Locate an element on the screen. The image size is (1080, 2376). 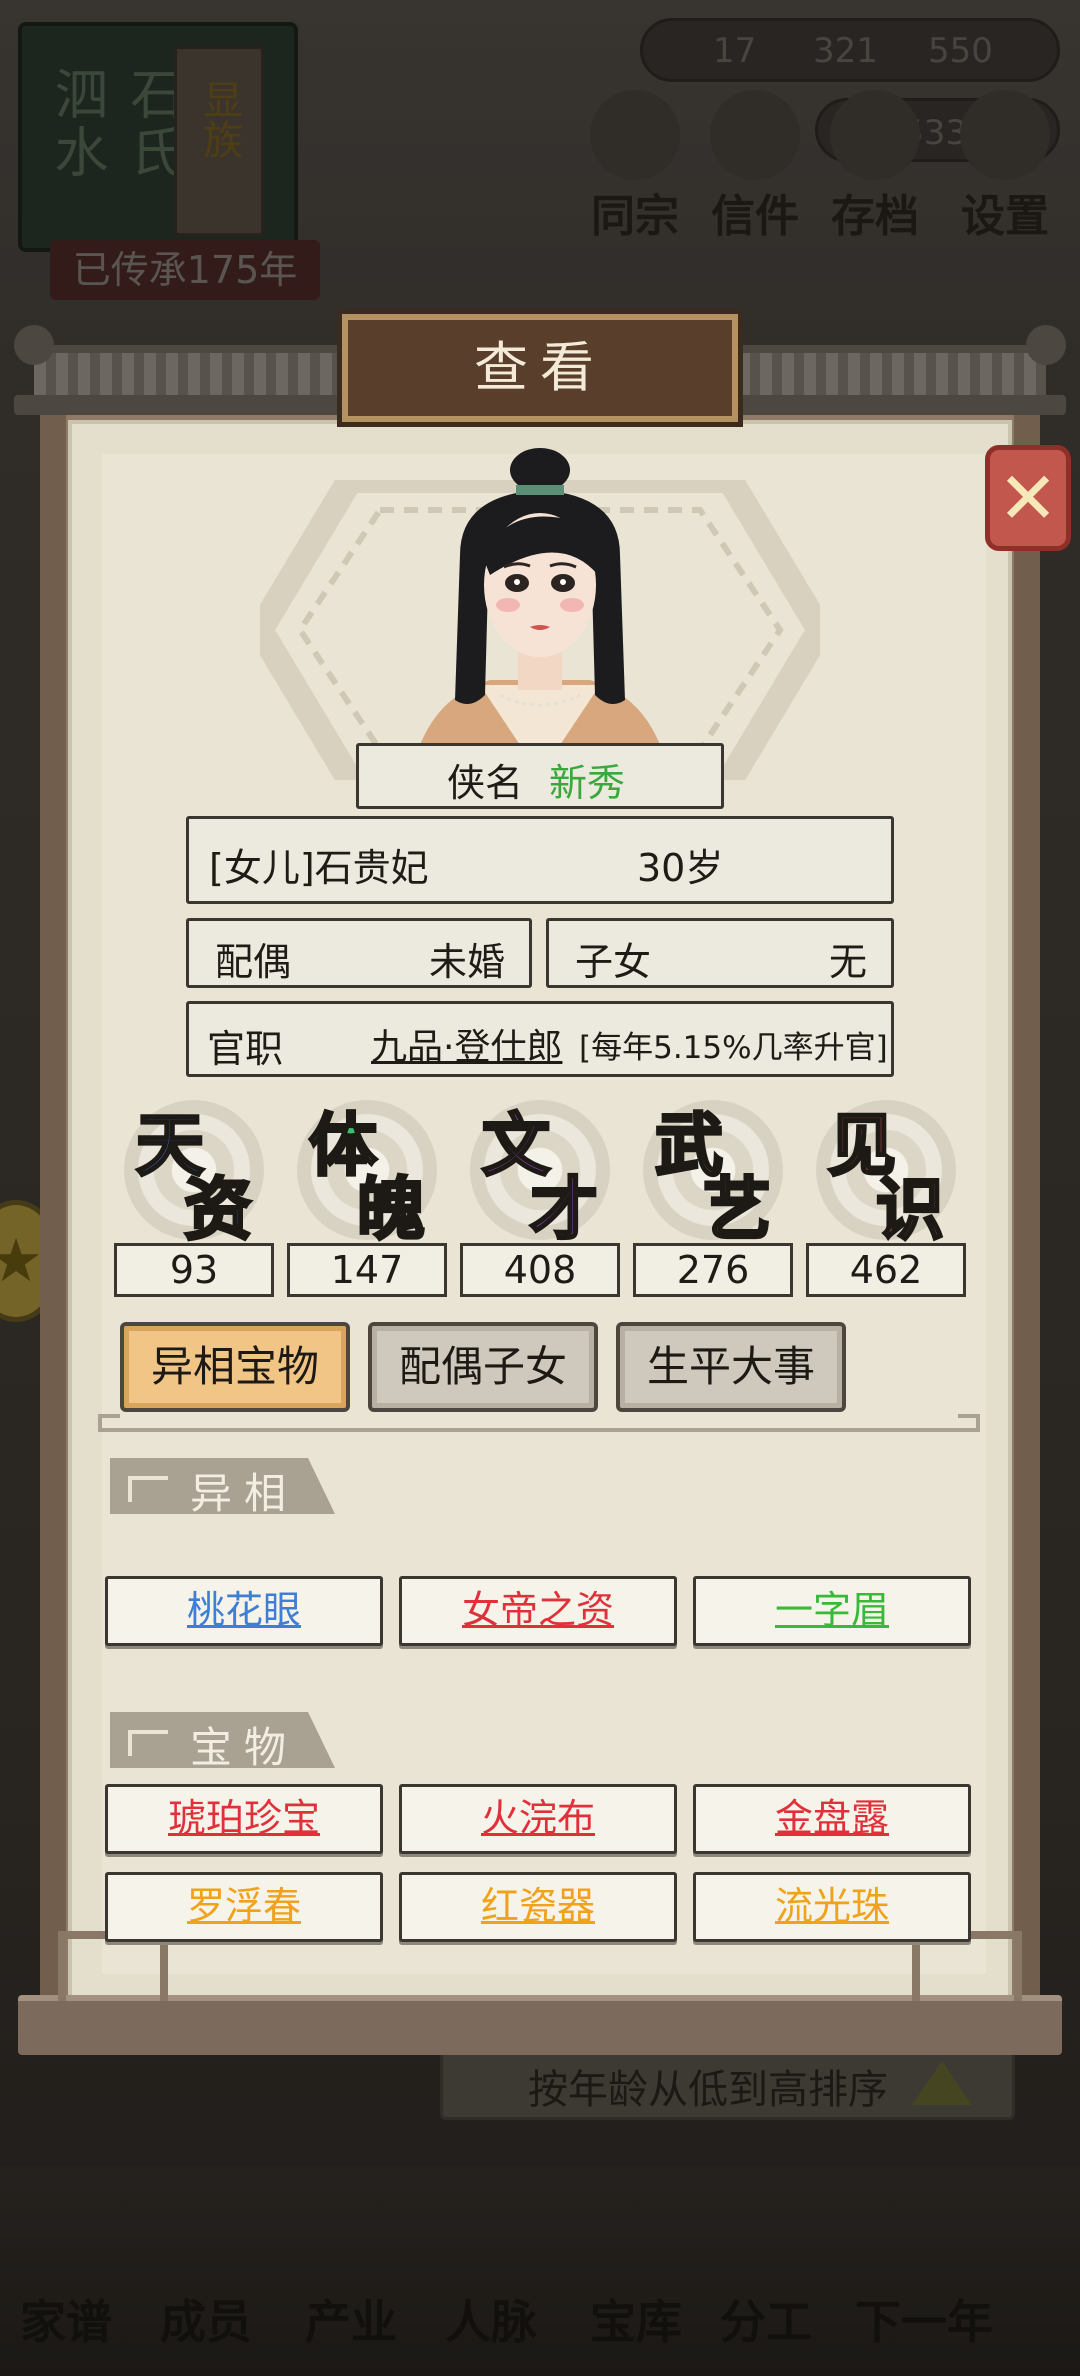
treasure-item: 琥珀珍宝 is located at coordinates (244, 1819).